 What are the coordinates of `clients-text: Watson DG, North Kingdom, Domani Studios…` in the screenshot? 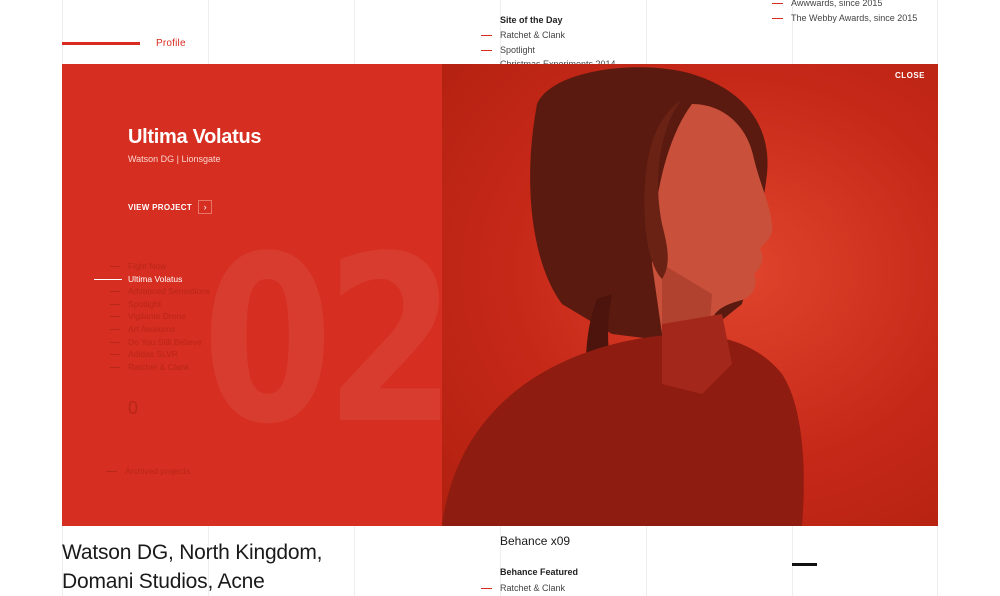 It's located at (192, 567).